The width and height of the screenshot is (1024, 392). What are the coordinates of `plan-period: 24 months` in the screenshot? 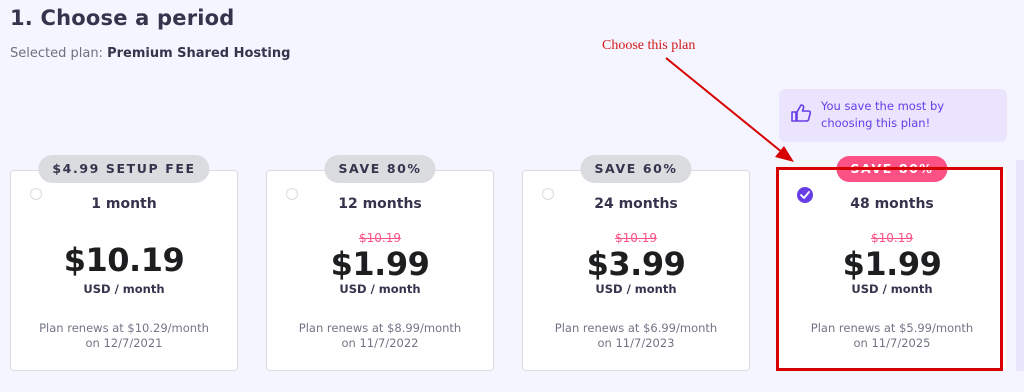 It's located at (636, 204).